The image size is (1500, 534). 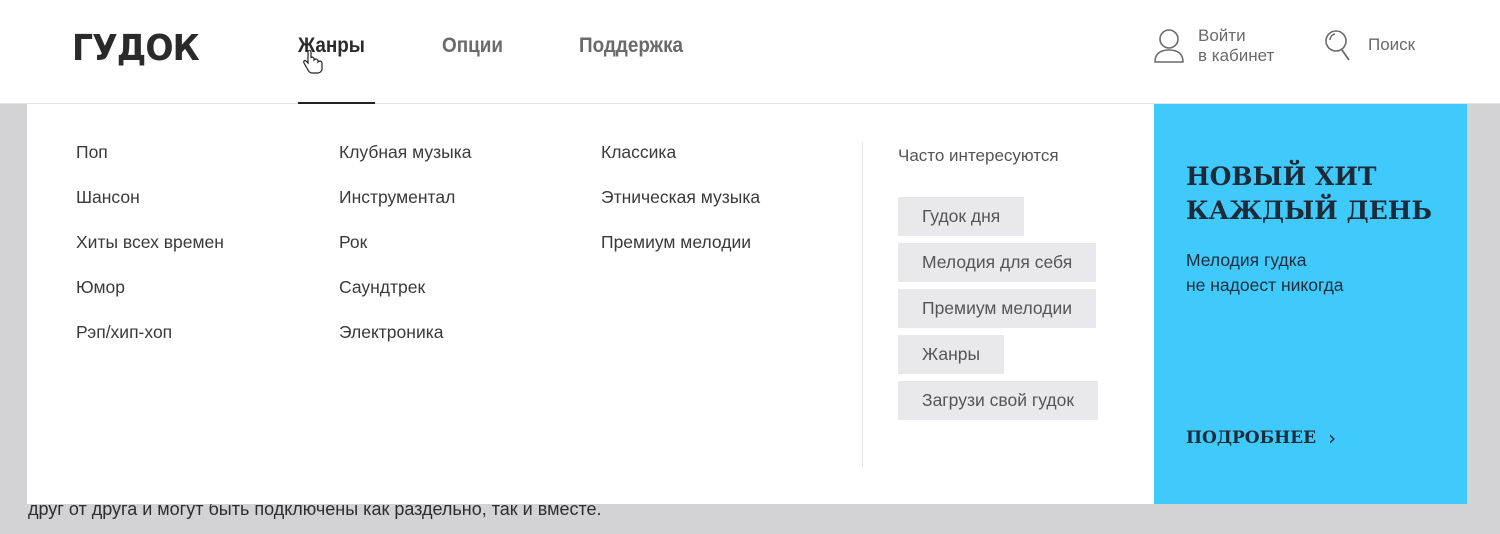 I want to click on genre-link: Хиты всех времен, so click(x=150, y=254).